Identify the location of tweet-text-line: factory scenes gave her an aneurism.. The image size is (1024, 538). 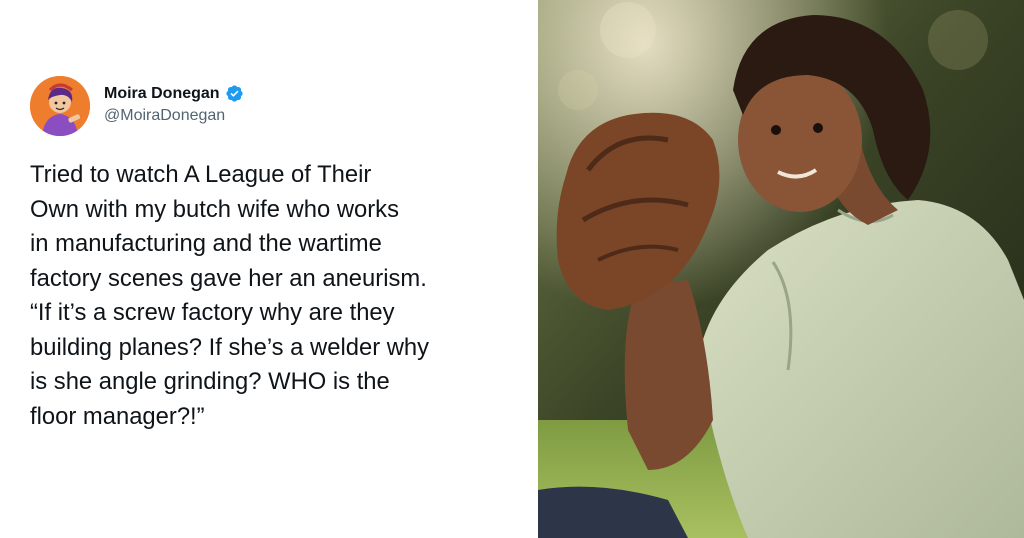
(228, 278).